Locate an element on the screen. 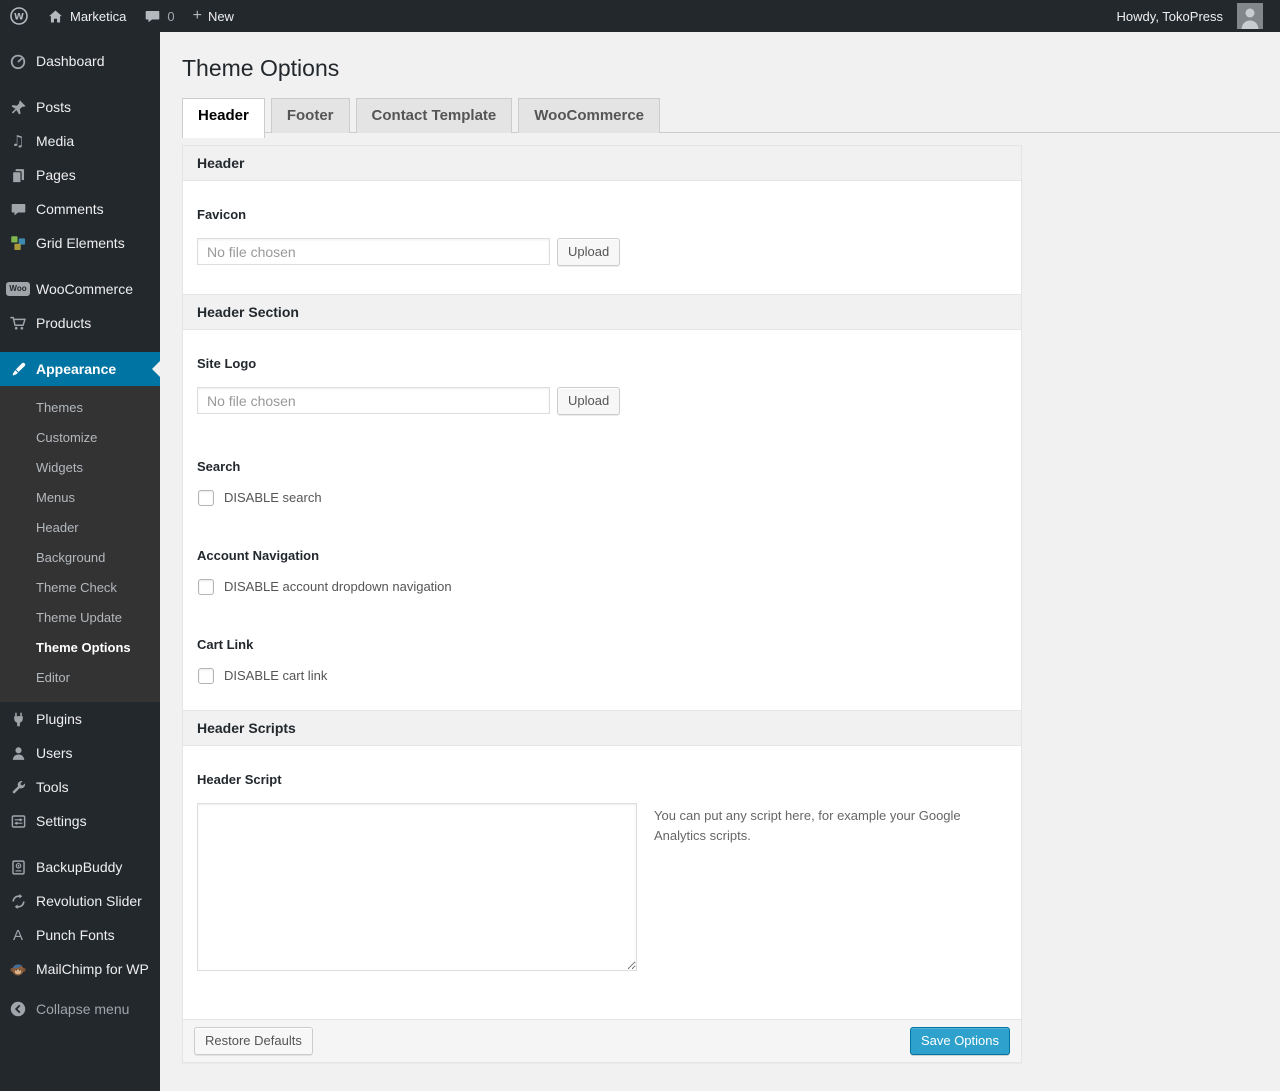 The image size is (1280, 1091). comment-bubble-icon is located at coordinates (152, 16).